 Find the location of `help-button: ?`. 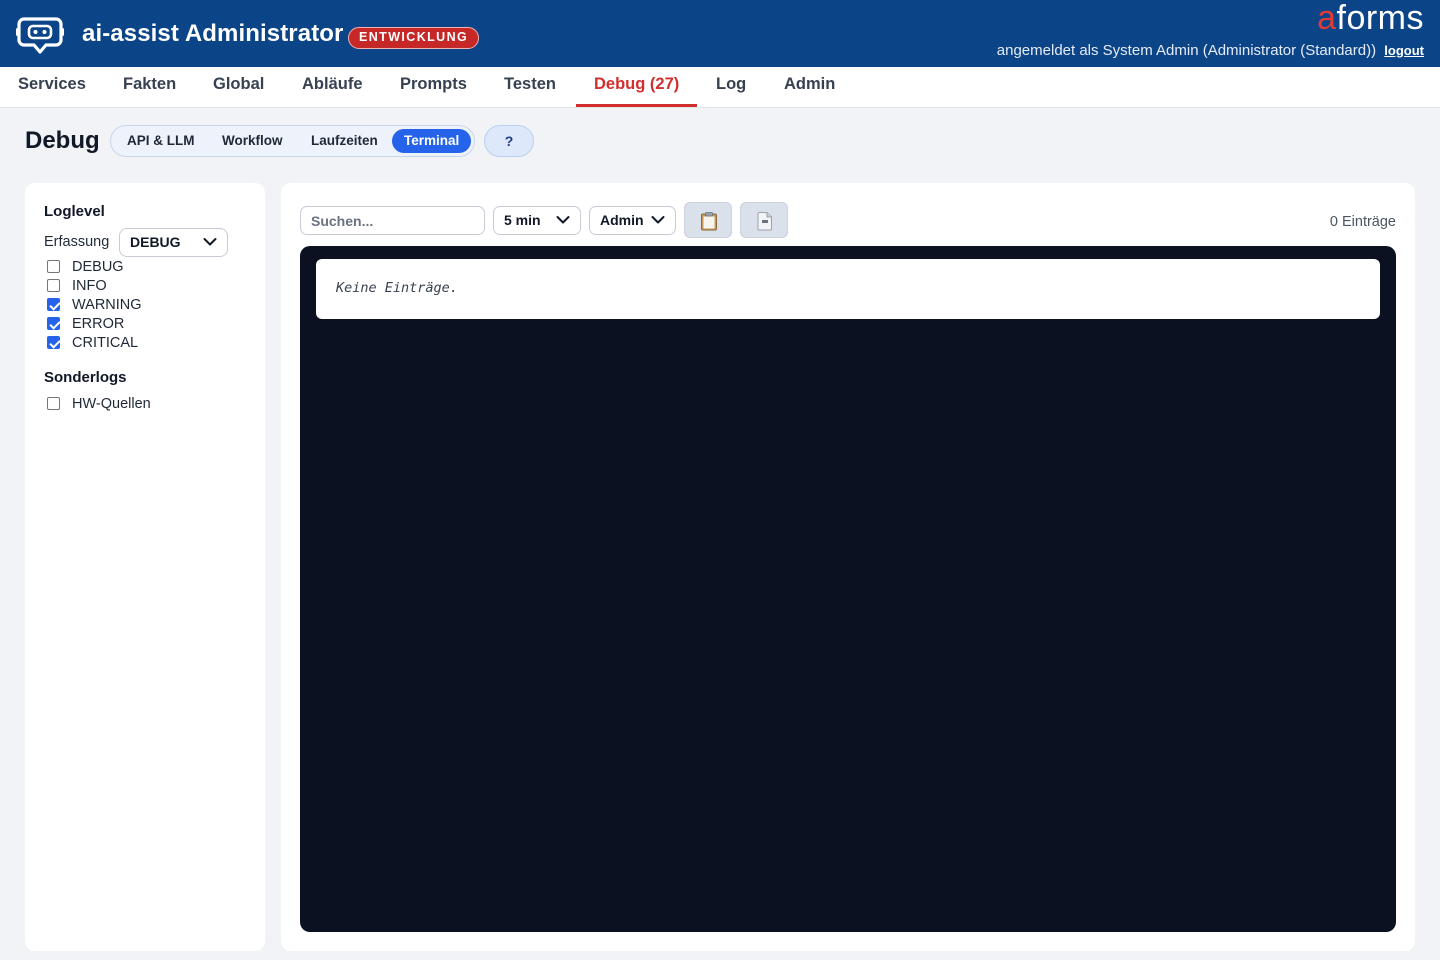

help-button: ? is located at coordinates (509, 141).